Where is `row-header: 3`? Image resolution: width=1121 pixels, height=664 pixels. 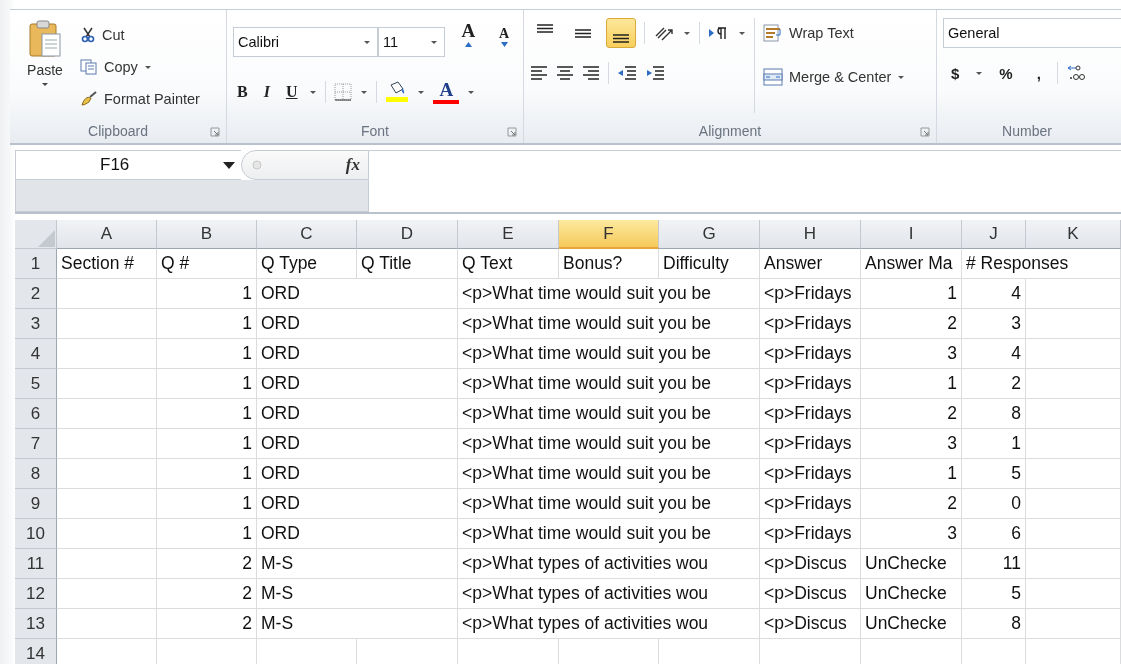 row-header: 3 is located at coordinates (36, 324).